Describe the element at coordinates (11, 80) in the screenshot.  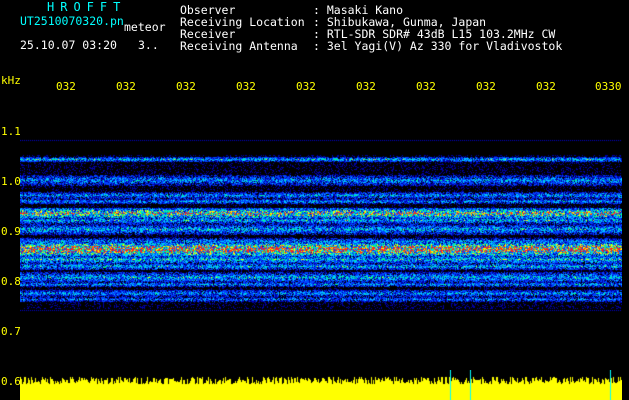
I see `y-axis-unit: kHz` at that location.